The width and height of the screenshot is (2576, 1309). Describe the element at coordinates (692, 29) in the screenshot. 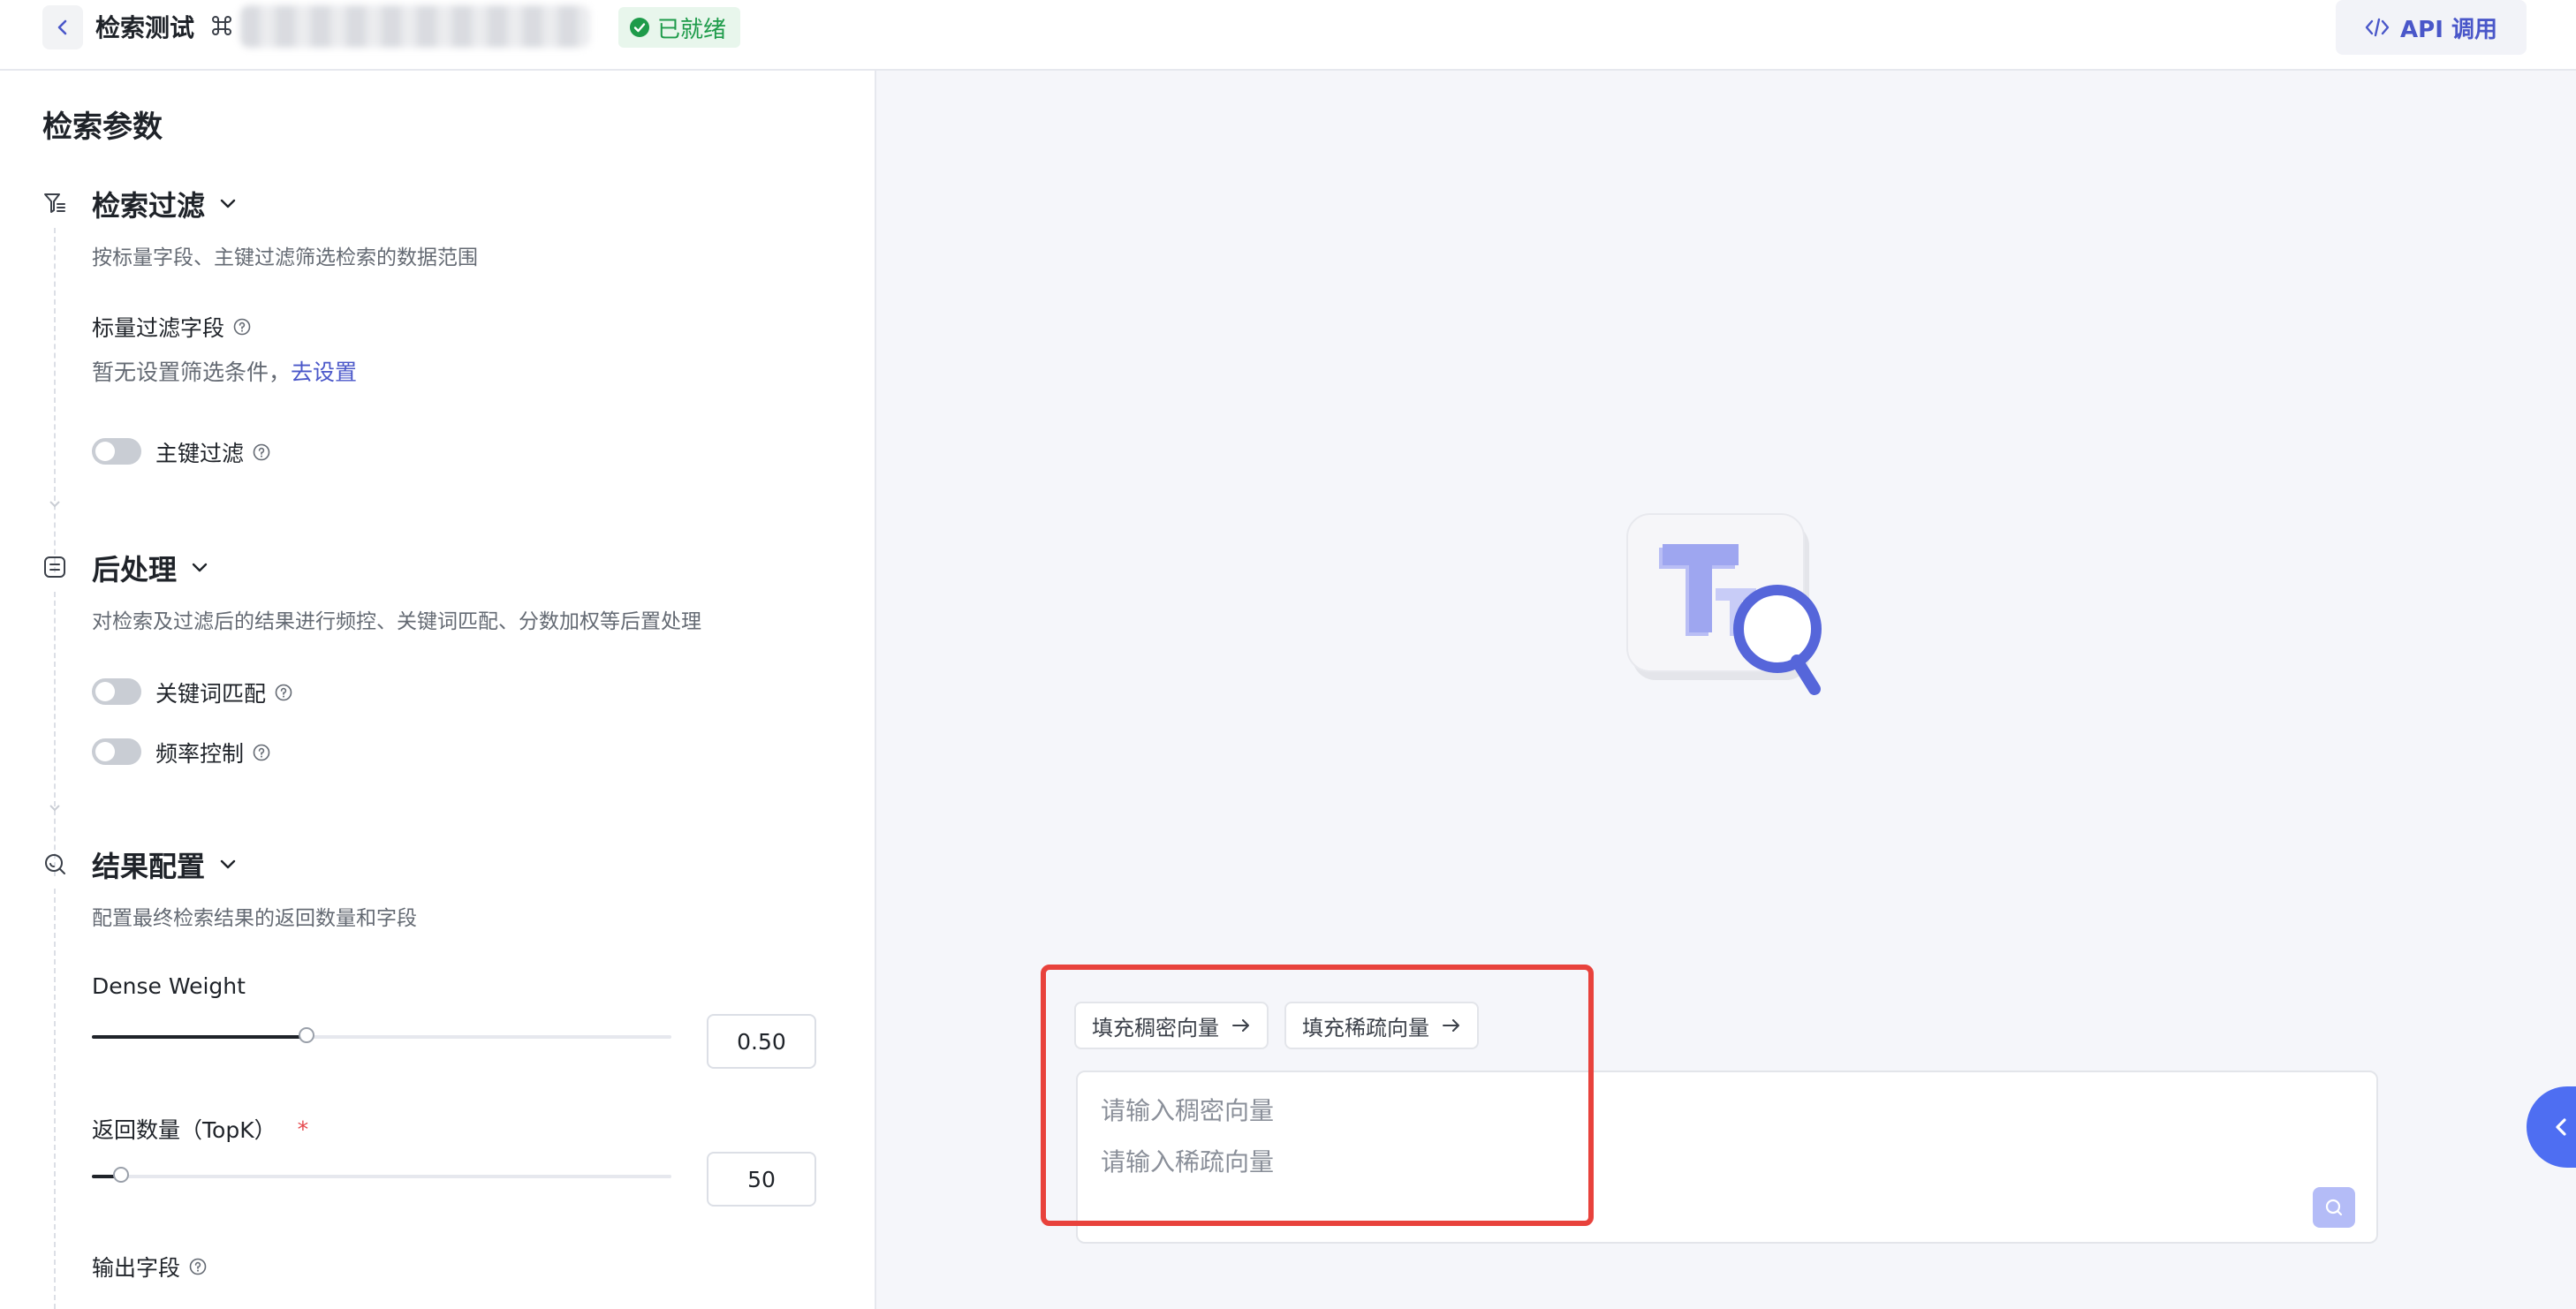

I see `status-text: 已就绪` at that location.